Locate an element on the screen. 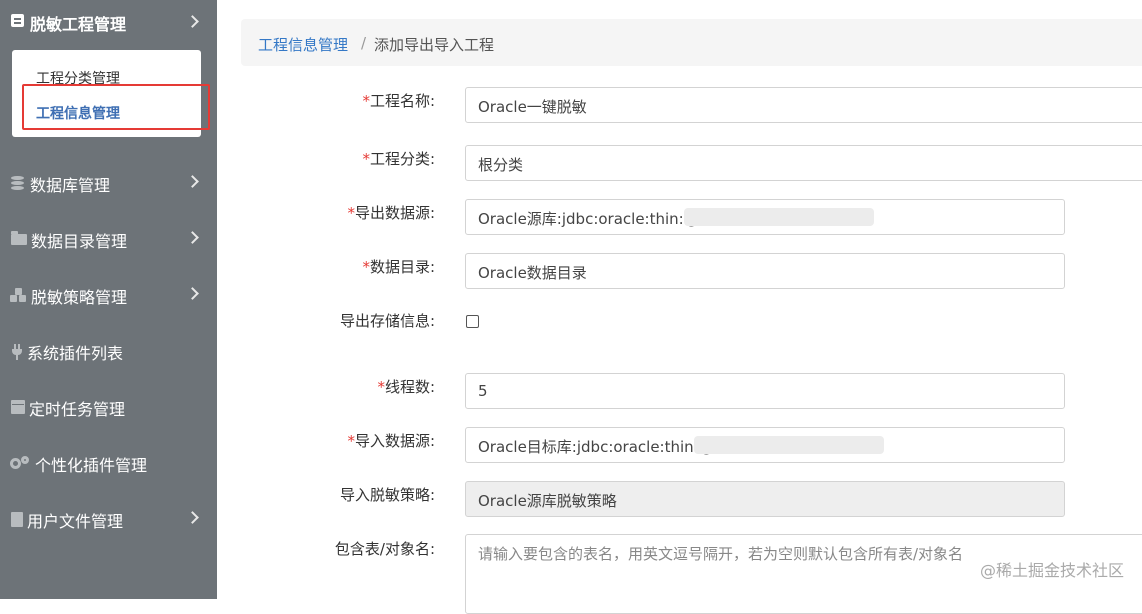  project-name-label: *工程名称: is located at coordinates (398, 101).